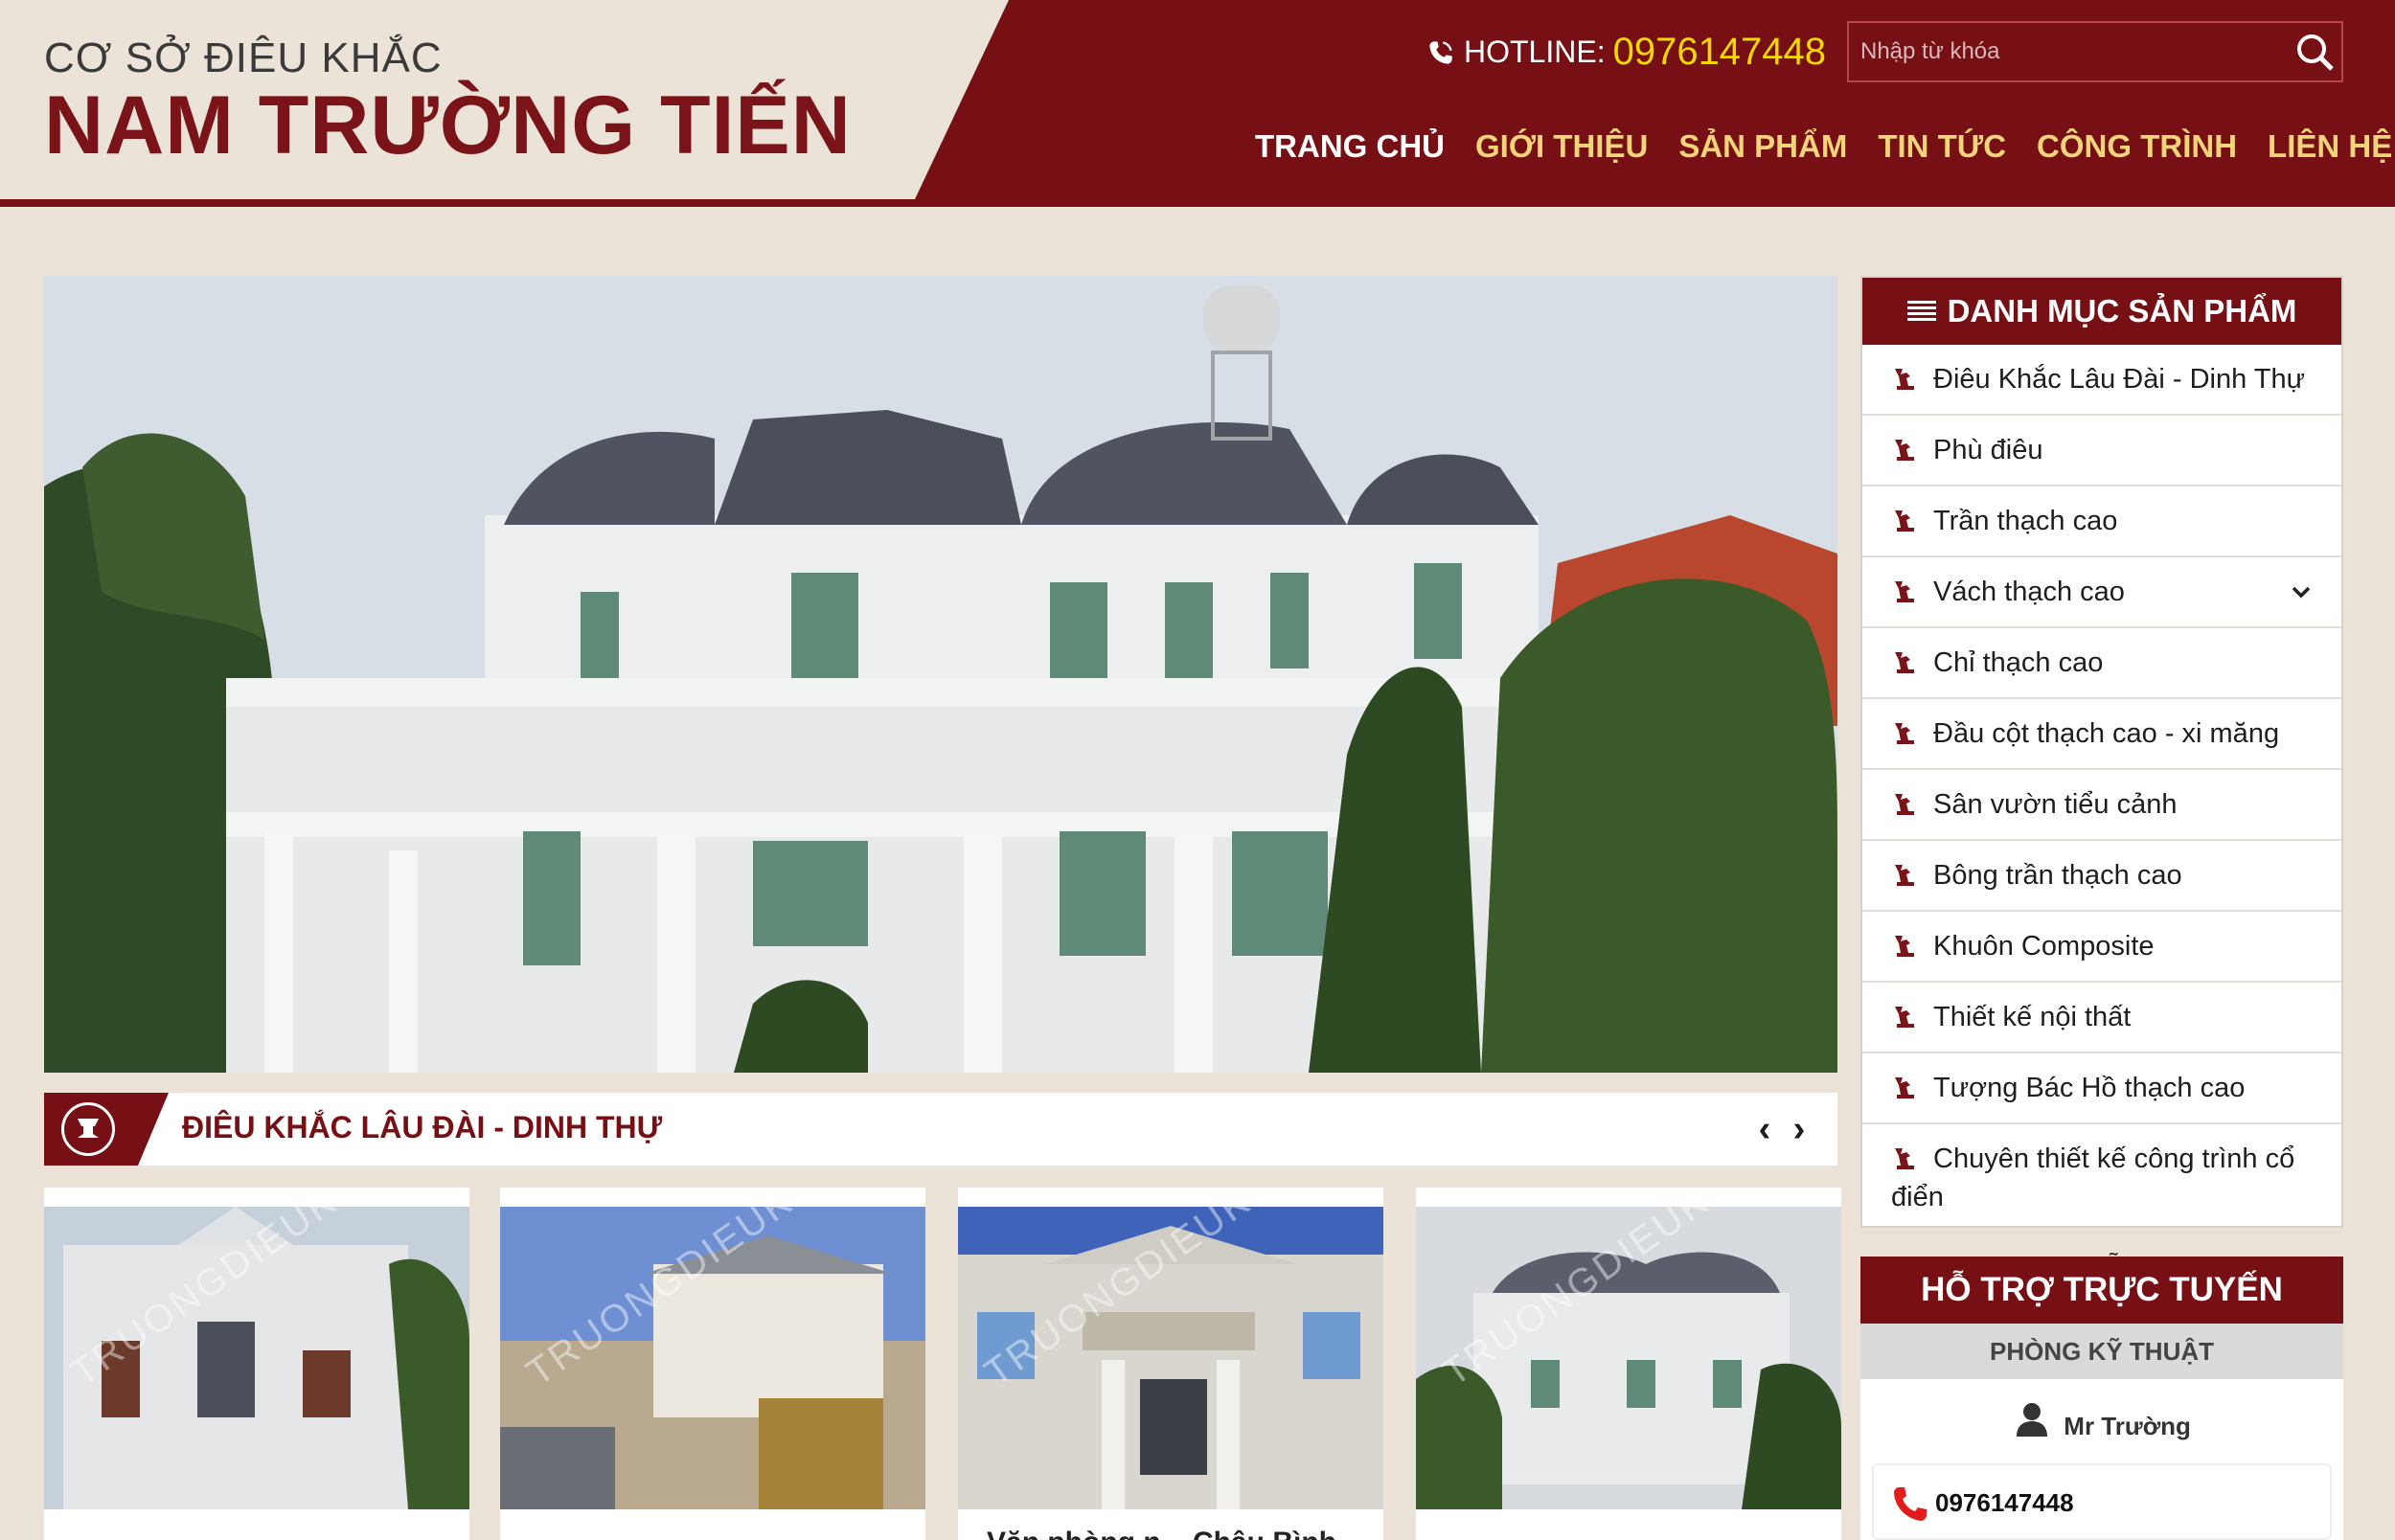 This screenshot has height=1540, width=2395. I want to click on search-input, so click(2065, 51).